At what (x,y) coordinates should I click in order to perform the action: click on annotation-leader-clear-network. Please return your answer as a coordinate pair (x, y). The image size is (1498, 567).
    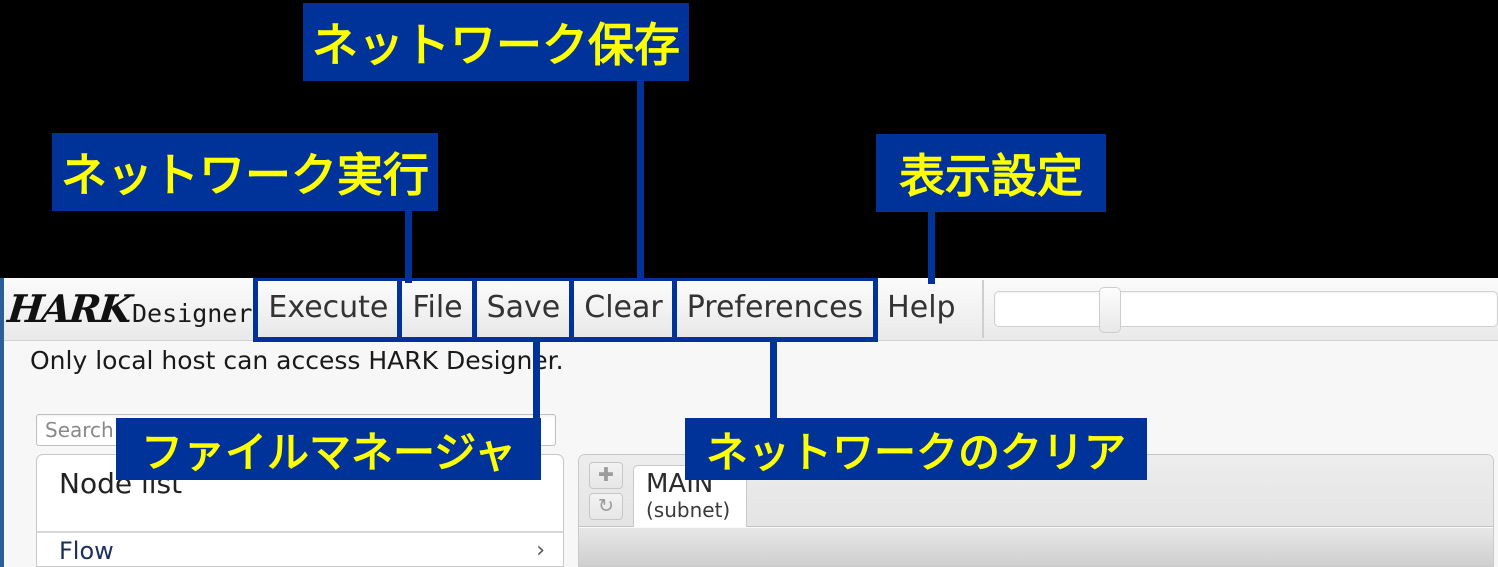
    Looking at the image, I should click on (773, 380).